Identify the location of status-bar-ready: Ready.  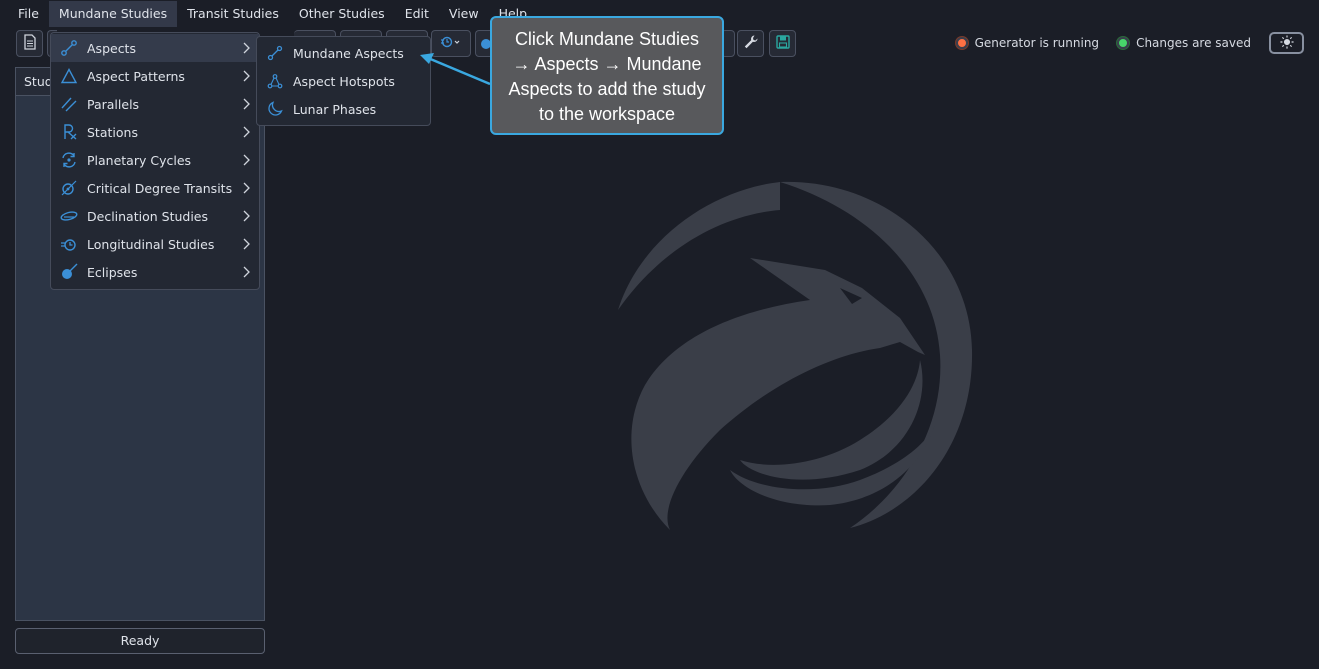
(140, 641).